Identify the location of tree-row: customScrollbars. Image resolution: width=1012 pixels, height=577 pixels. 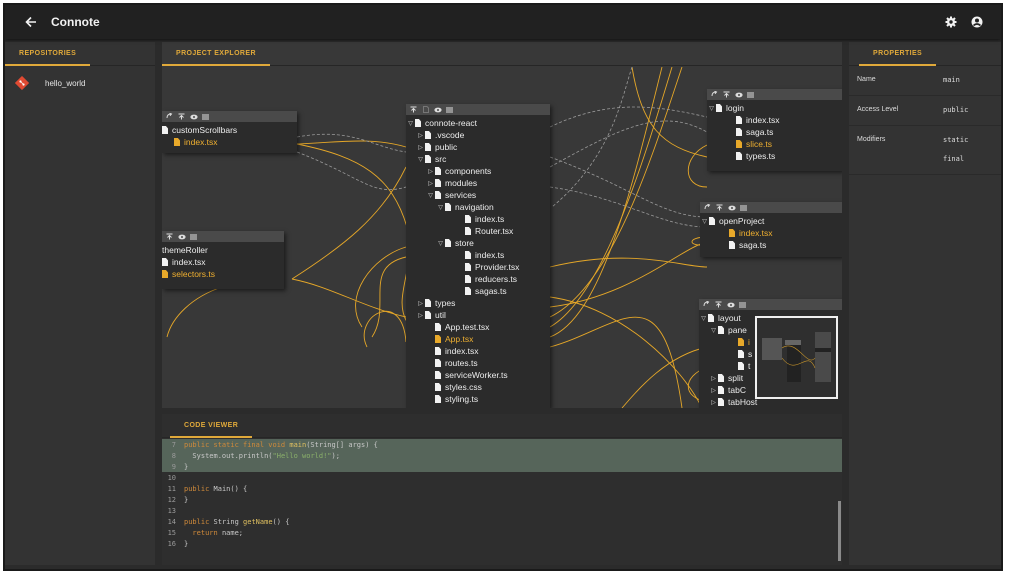
(229, 130).